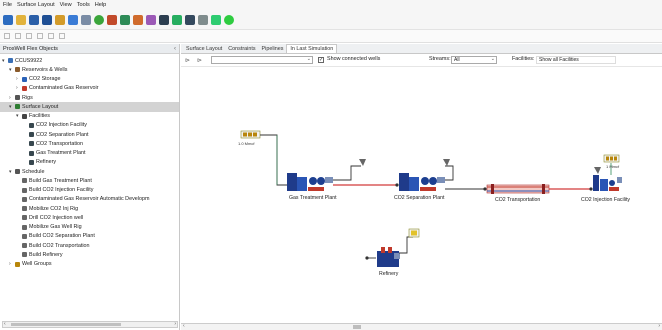 The width and height of the screenshot is (662, 330). I want to click on tree-item: › Contaminated Gas Reservoir, so click(89, 88).